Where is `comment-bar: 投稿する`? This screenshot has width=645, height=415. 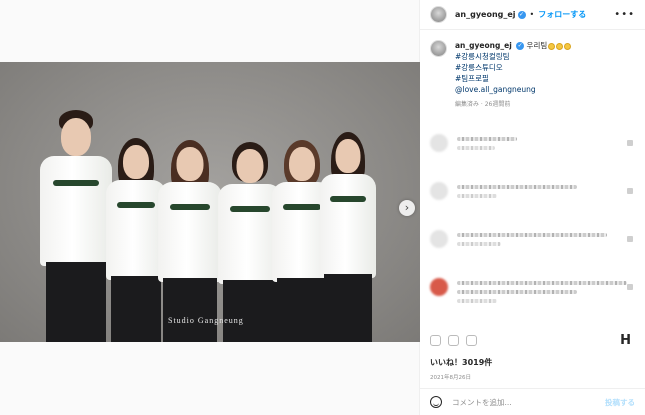
comment-bar: 投稿する is located at coordinates (532, 401).